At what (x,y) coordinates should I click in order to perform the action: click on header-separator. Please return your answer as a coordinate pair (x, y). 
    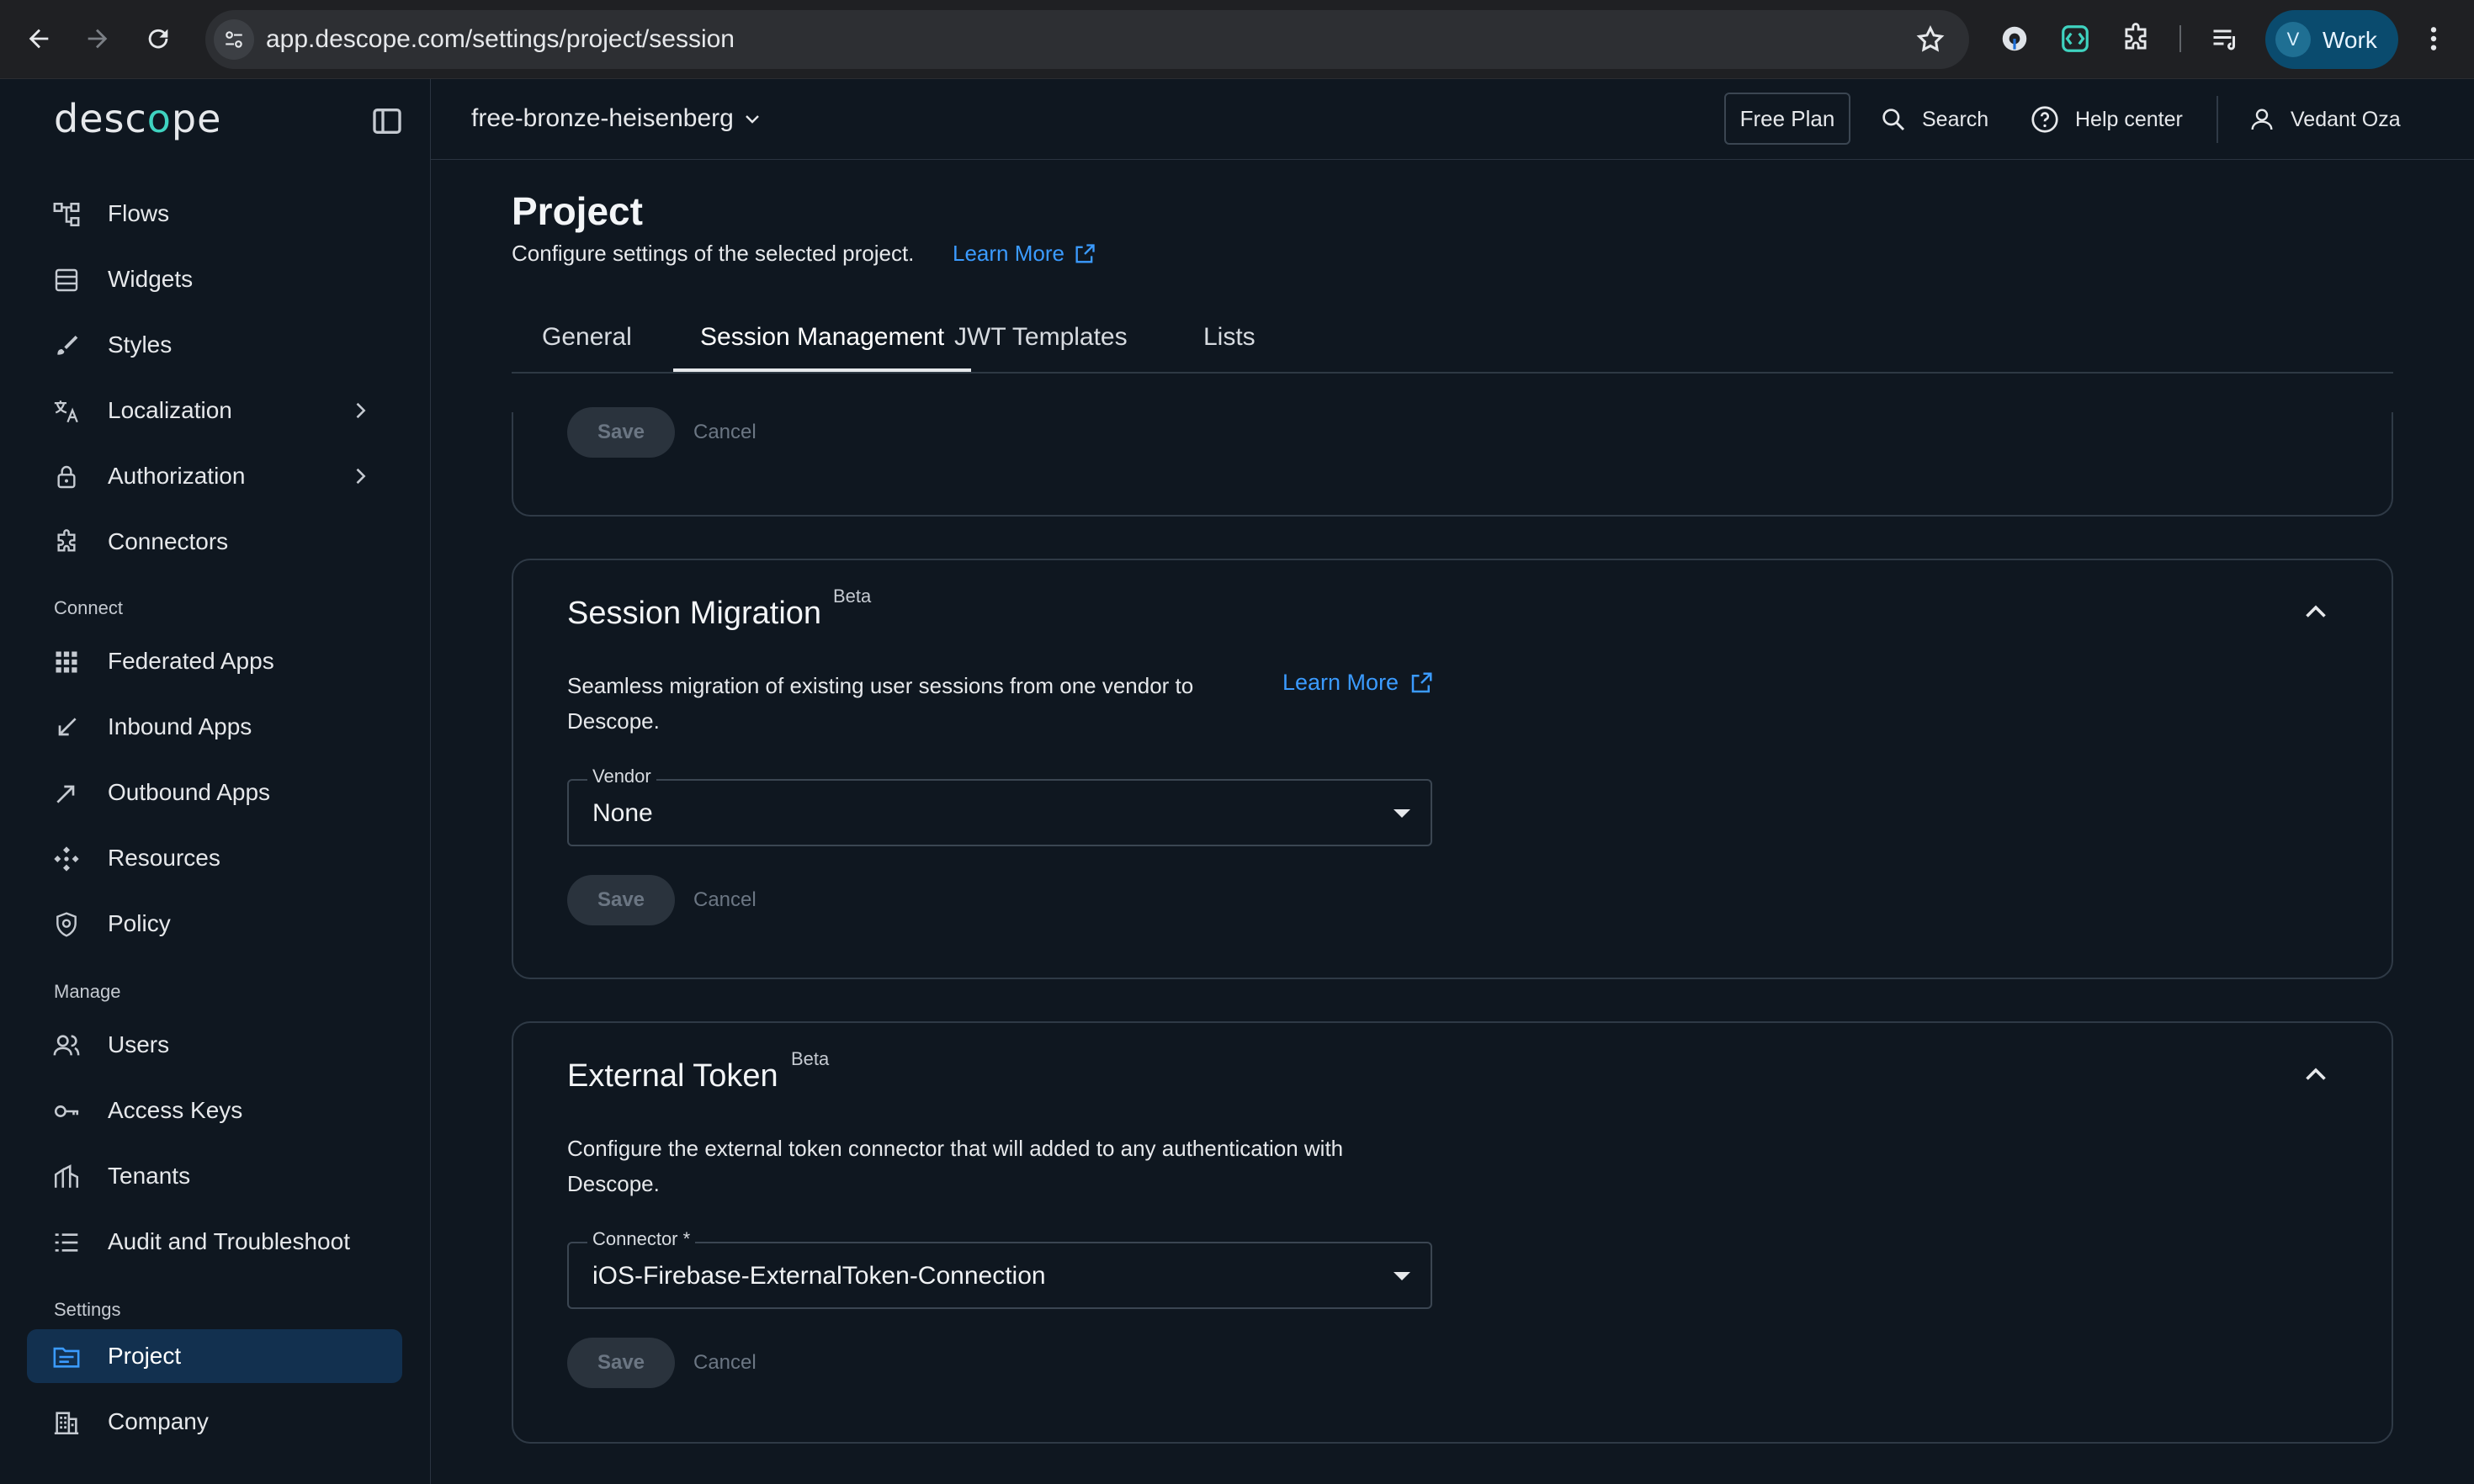
    Looking at the image, I should click on (2217, 119).